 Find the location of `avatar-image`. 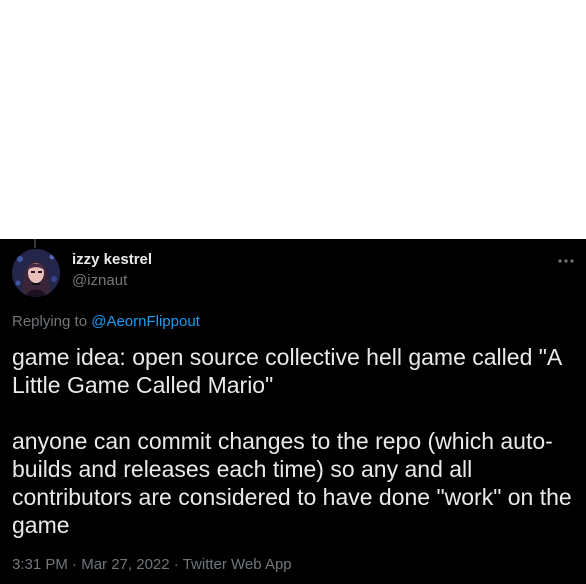

avatar-image is located at coordinates (36, 273).